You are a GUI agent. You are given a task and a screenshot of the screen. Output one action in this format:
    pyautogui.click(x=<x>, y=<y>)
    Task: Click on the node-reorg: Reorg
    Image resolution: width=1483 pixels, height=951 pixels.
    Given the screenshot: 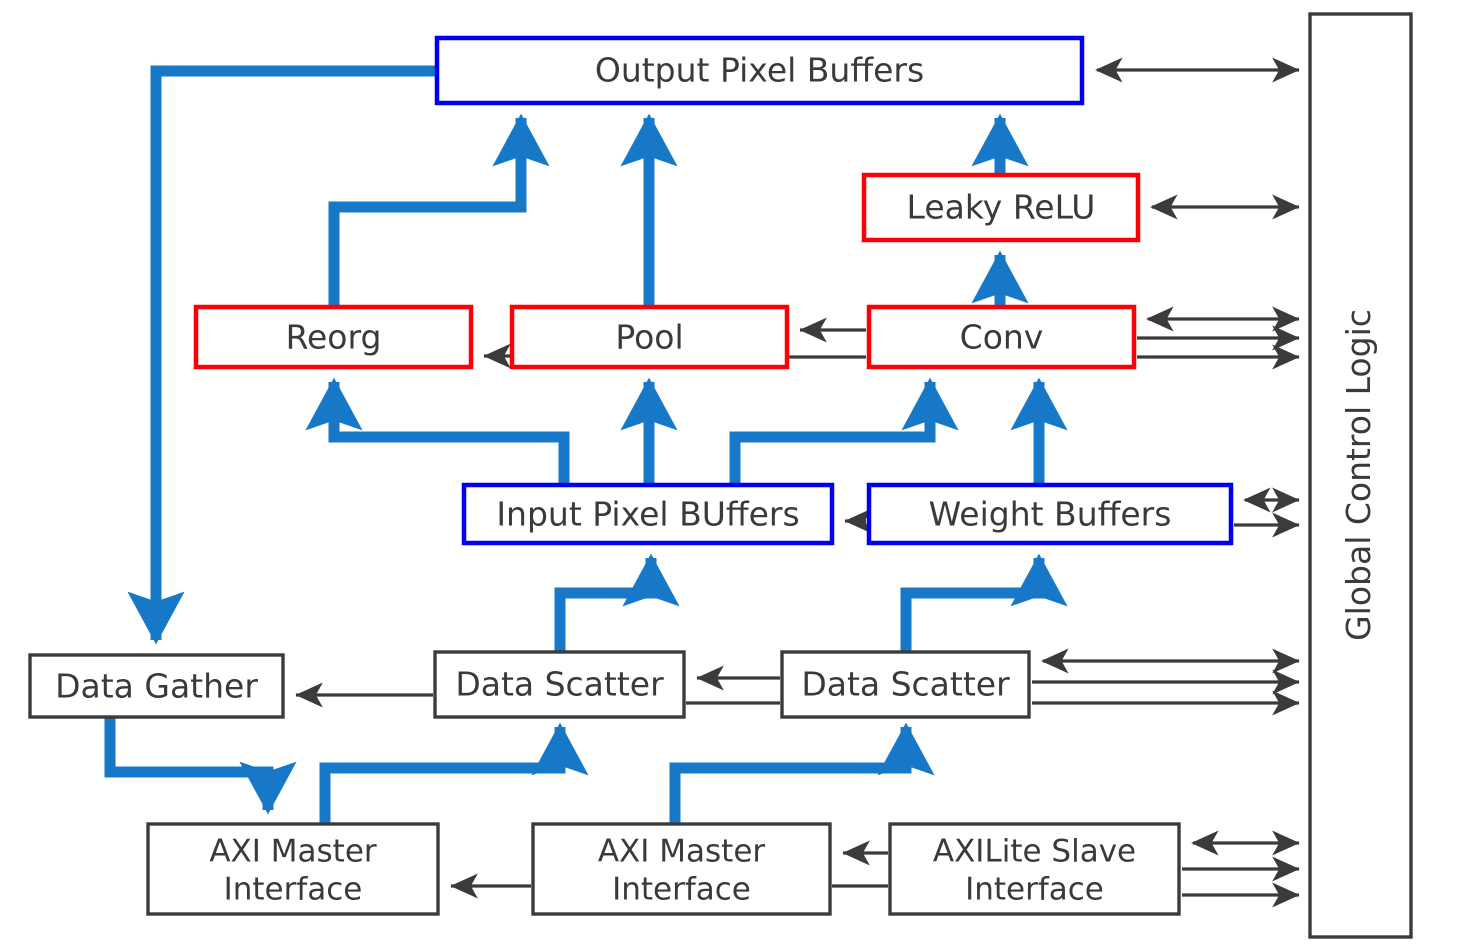 What is the action you would take?
    pyautogui.click(x=333, y=337)
    